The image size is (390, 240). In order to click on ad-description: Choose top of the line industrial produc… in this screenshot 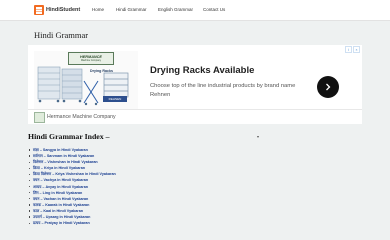, I will do `click(223, 90)`.